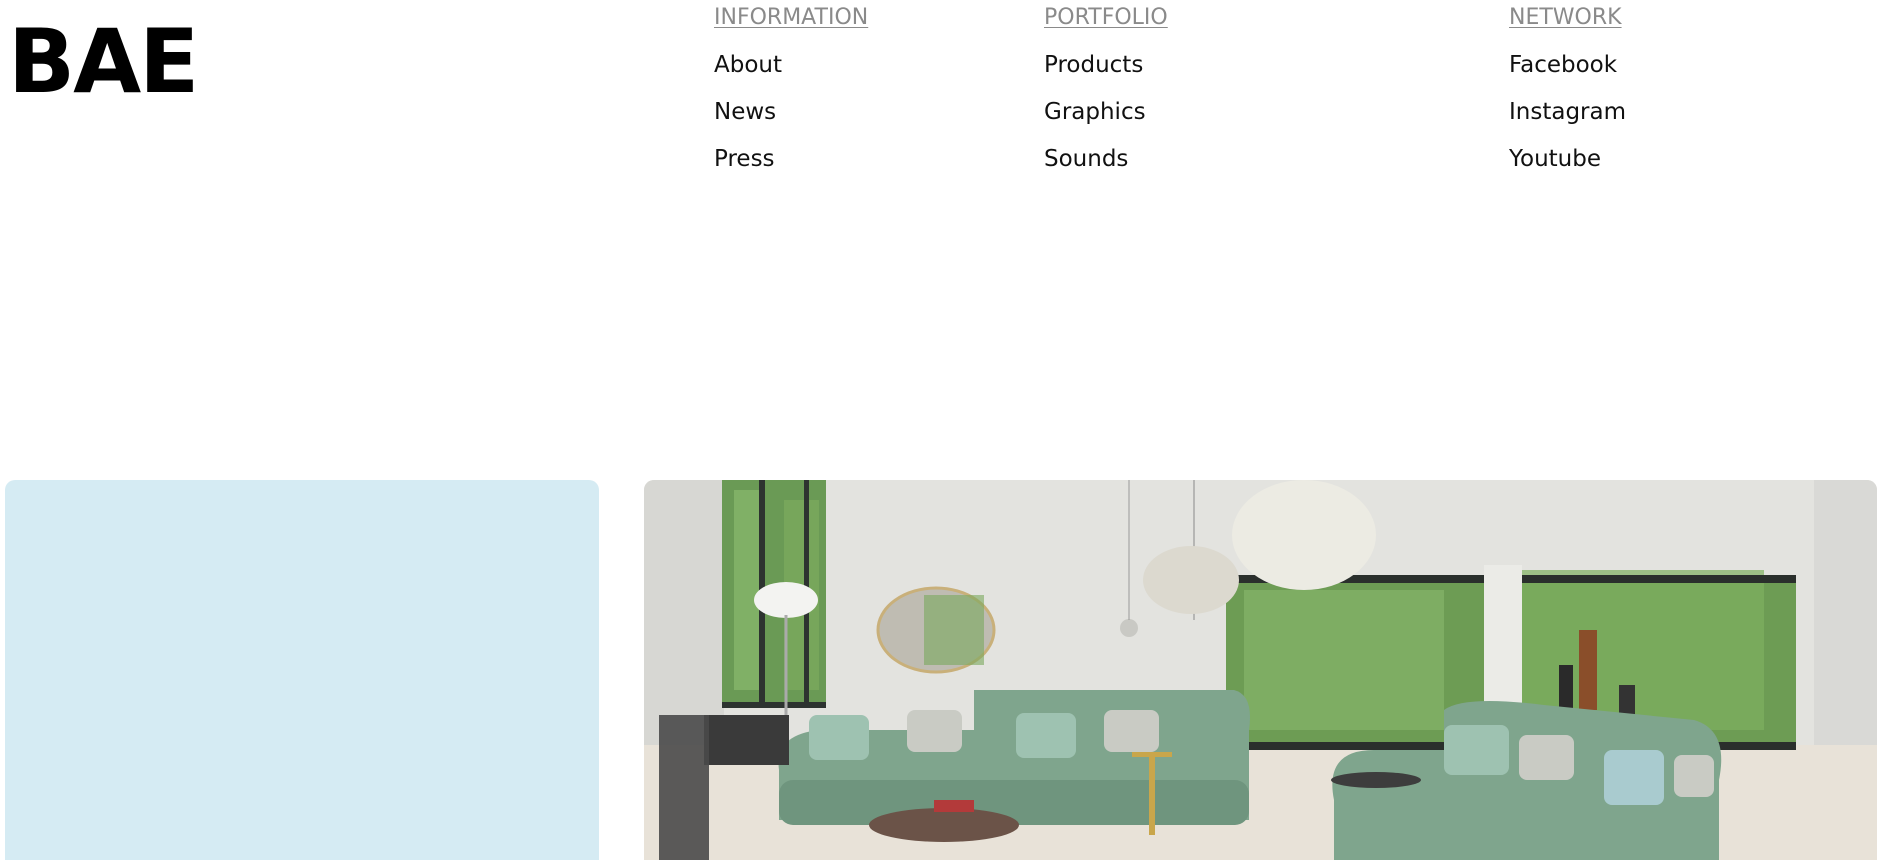  Describe the element at coordinates (1106, 18) in the screenshot. I see `nav-heading-portfolio: PORTFOLIO` at that location.